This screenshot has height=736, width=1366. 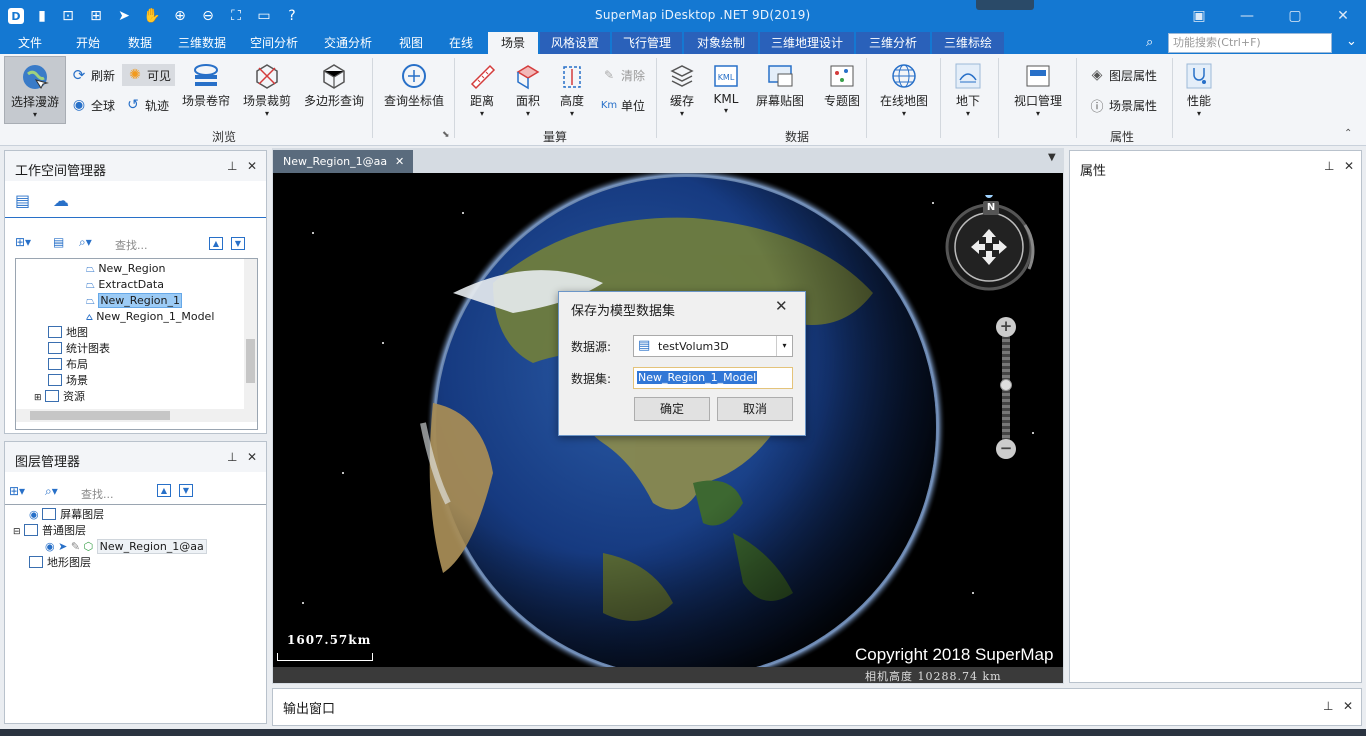 What do you see at coordinates (713, 378) in the screenshot?
I see `dataset-name-input: New_Region_1_Model` at bounding box center [713, 378].